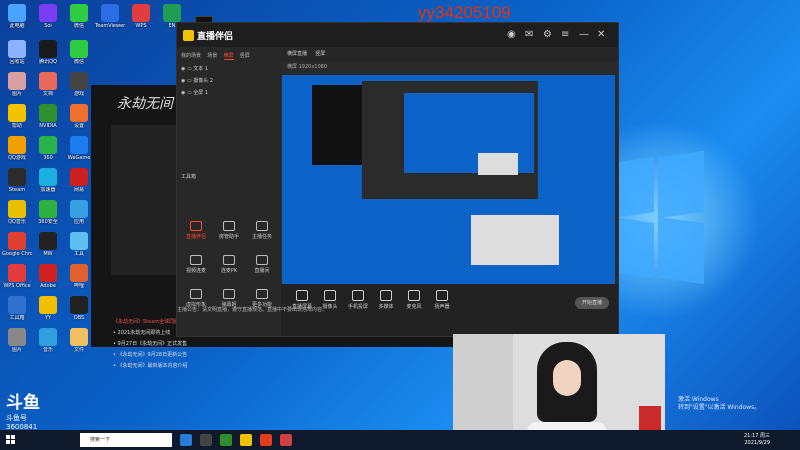 Image resolution: width=800 pixels, height=450 pixels. Describe the element at coordinates (229, 268) in the screenshot. I see `tool-pk: 连麦PK` at that location.